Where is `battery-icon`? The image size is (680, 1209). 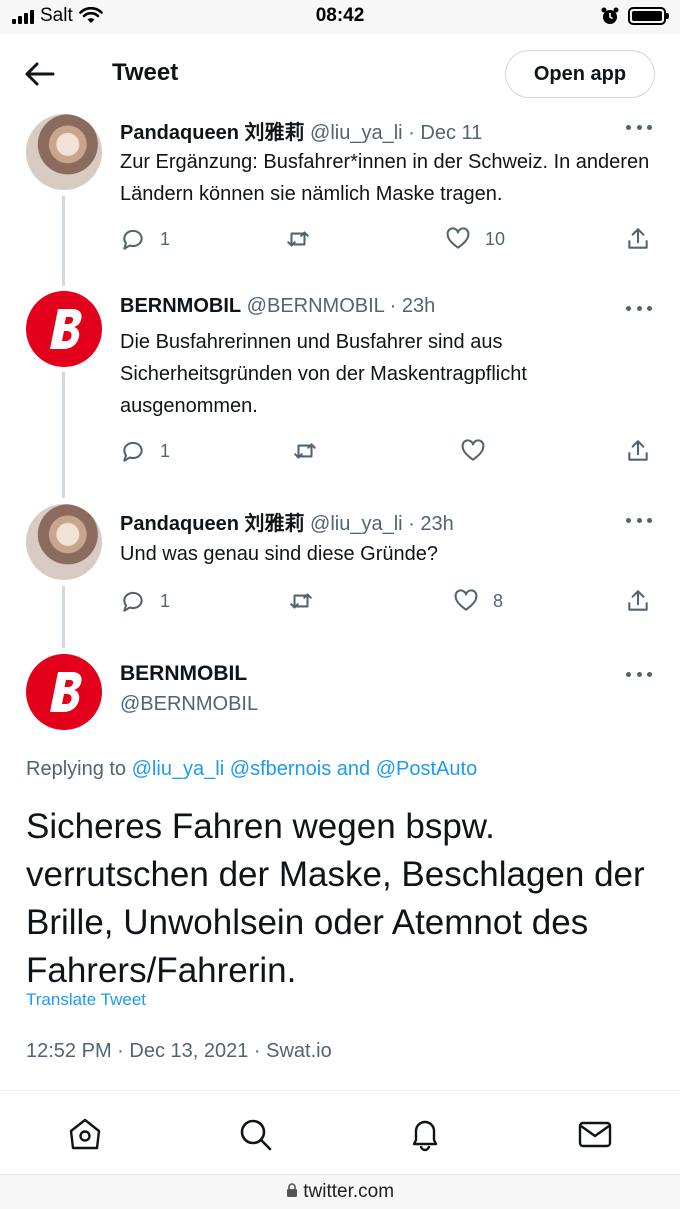
battery-icon is located at coordinates (648, 16).